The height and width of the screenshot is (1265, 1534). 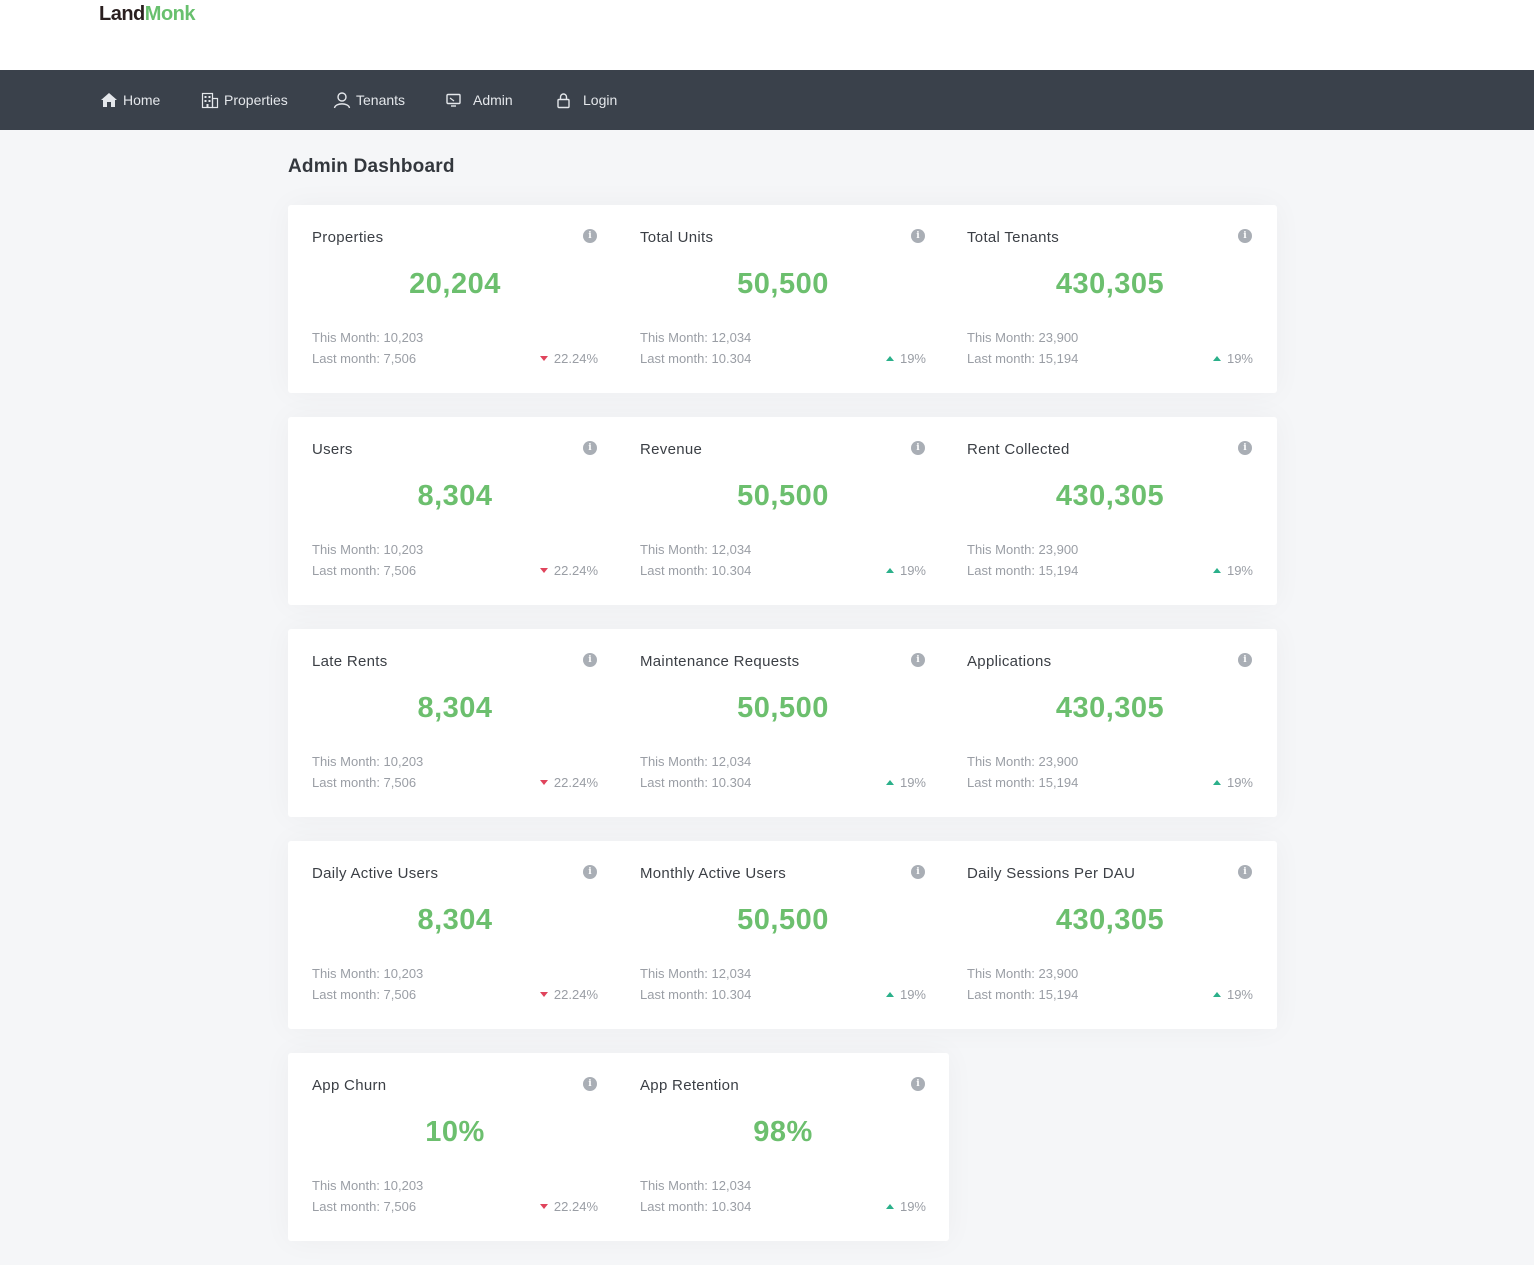 What do you see at coordinates (671, 449) in the screenshot?
I see `stat-card-title: Revenue` at bounding box center [671, 449].